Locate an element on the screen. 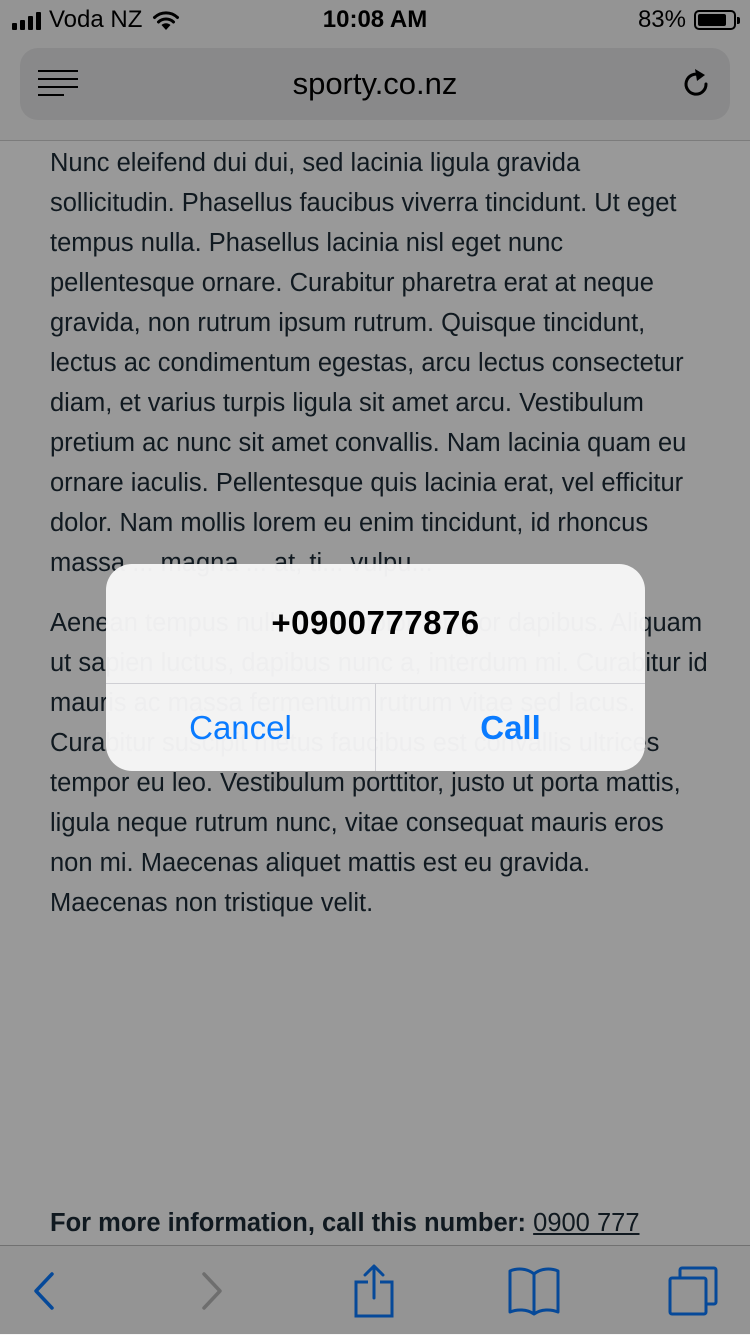 The image size is (750, 1335). call-alert-dialog: +0900777876 Cancel Call is located at coordinates (375, 667).